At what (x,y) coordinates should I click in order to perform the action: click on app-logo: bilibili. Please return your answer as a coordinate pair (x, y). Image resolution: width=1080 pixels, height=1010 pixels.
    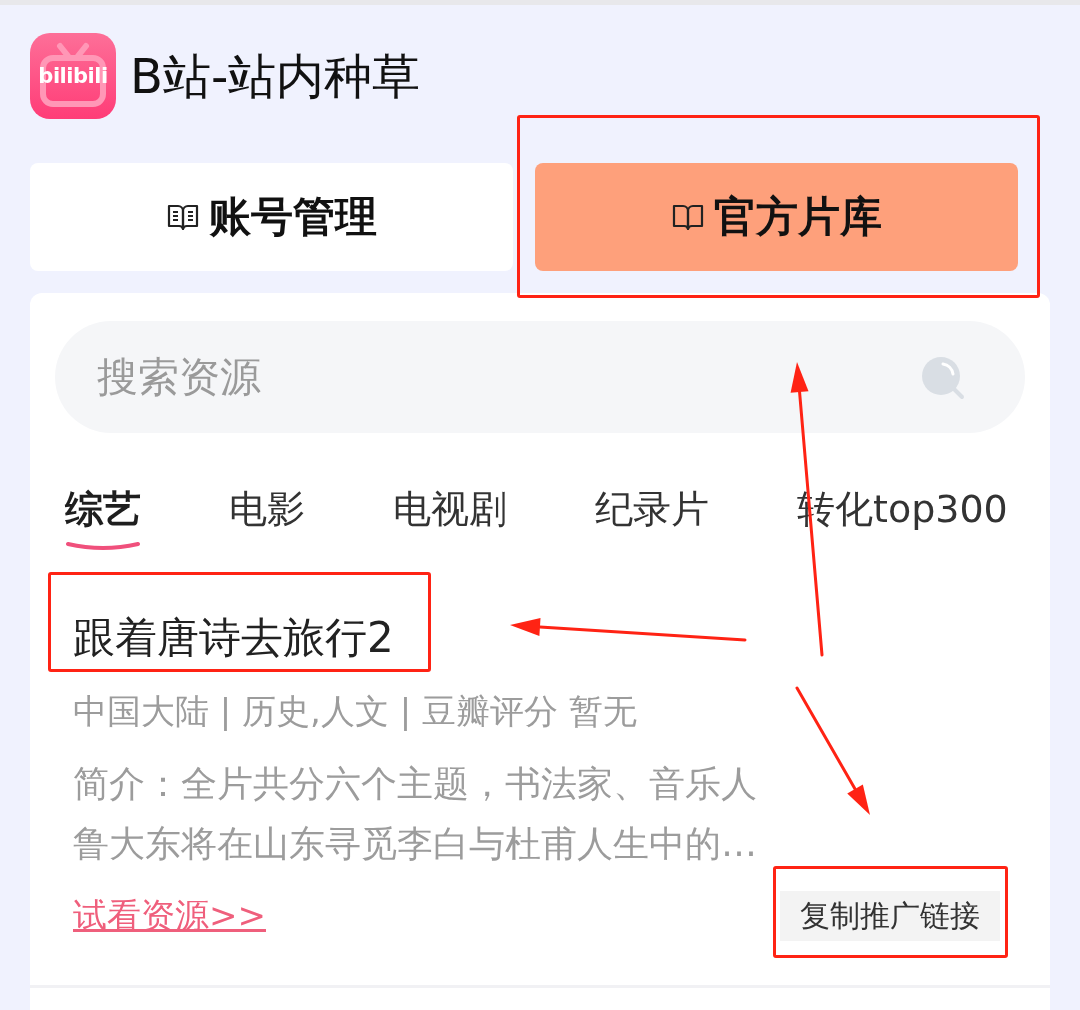
    Looking at the image, I should click on (73, 76).